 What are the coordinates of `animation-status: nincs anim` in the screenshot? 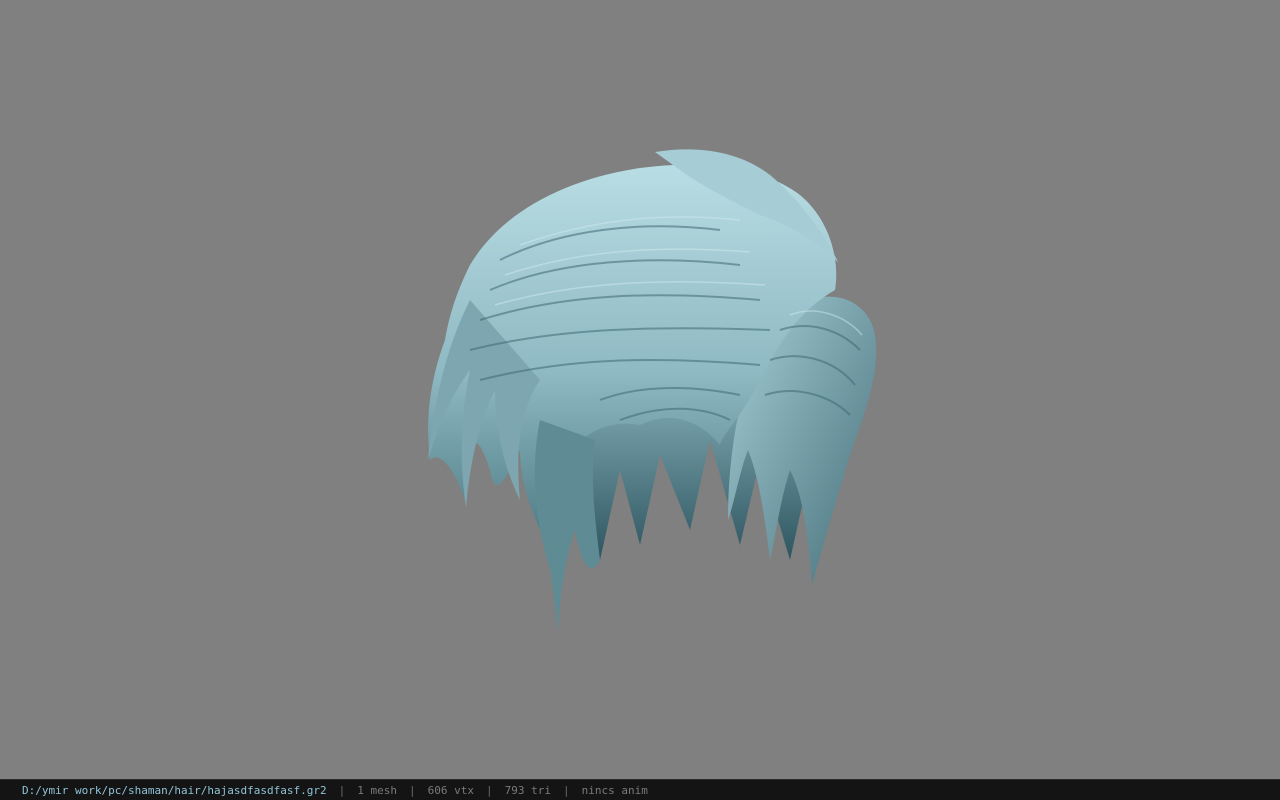 It's located at (614, 790).